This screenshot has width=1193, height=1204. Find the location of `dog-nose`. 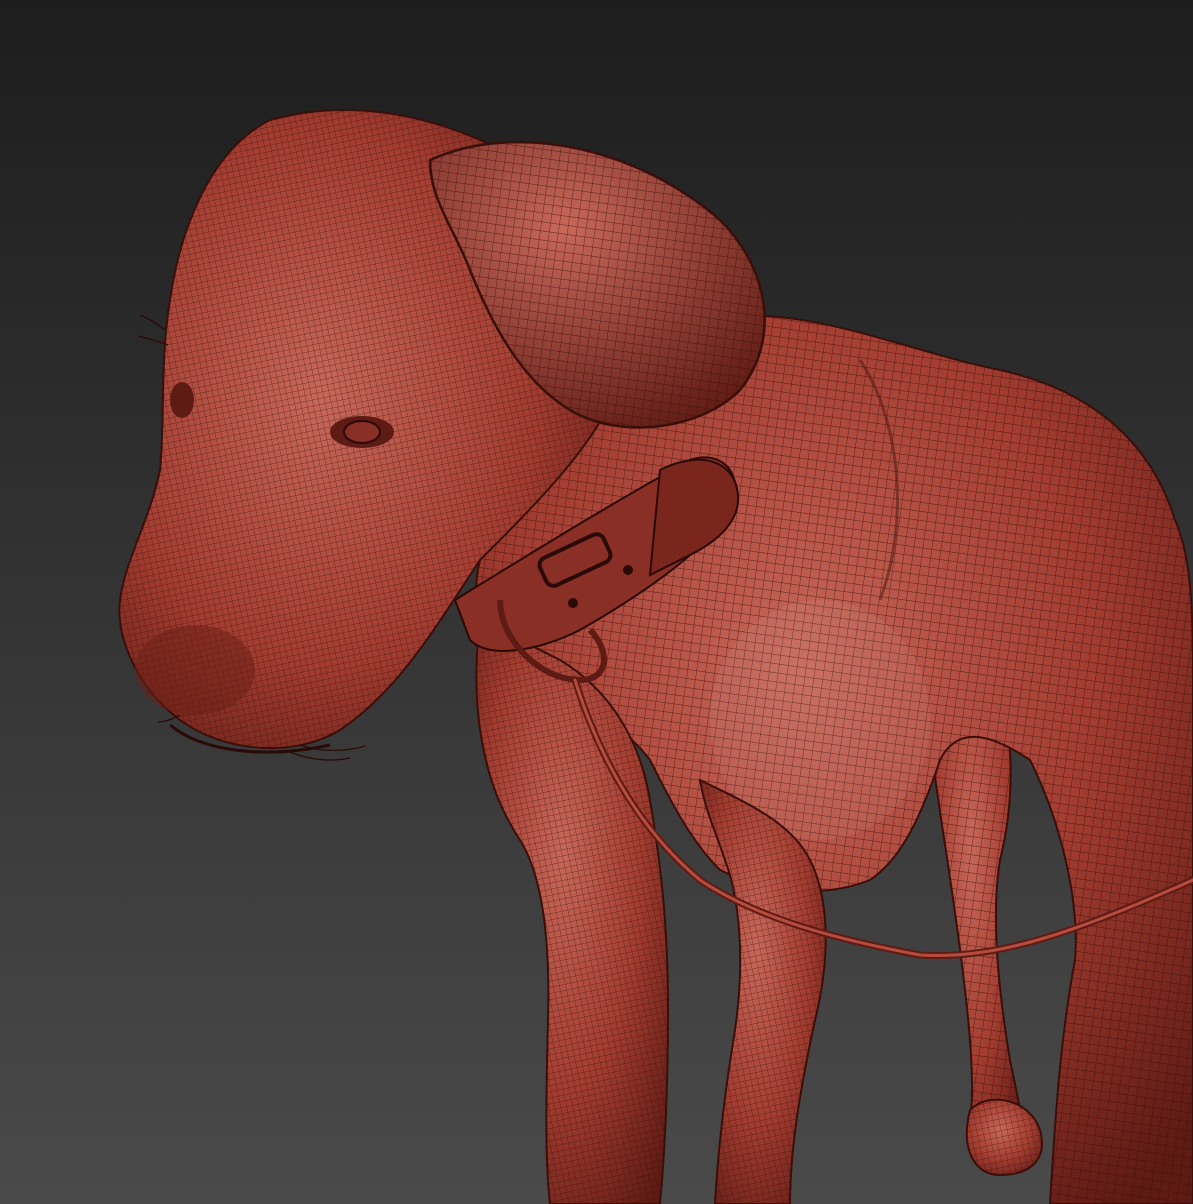

dog-nose is located at coordinates (195, 670).